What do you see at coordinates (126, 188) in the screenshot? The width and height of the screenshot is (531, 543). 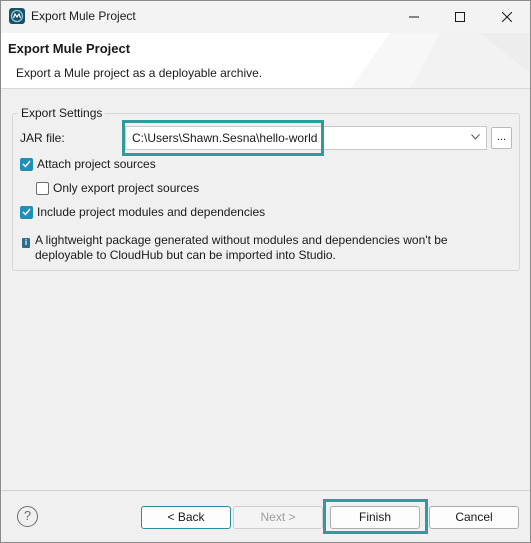 I see `only-export-sources-label: Only export project sources` at bounding box center [126, 188].